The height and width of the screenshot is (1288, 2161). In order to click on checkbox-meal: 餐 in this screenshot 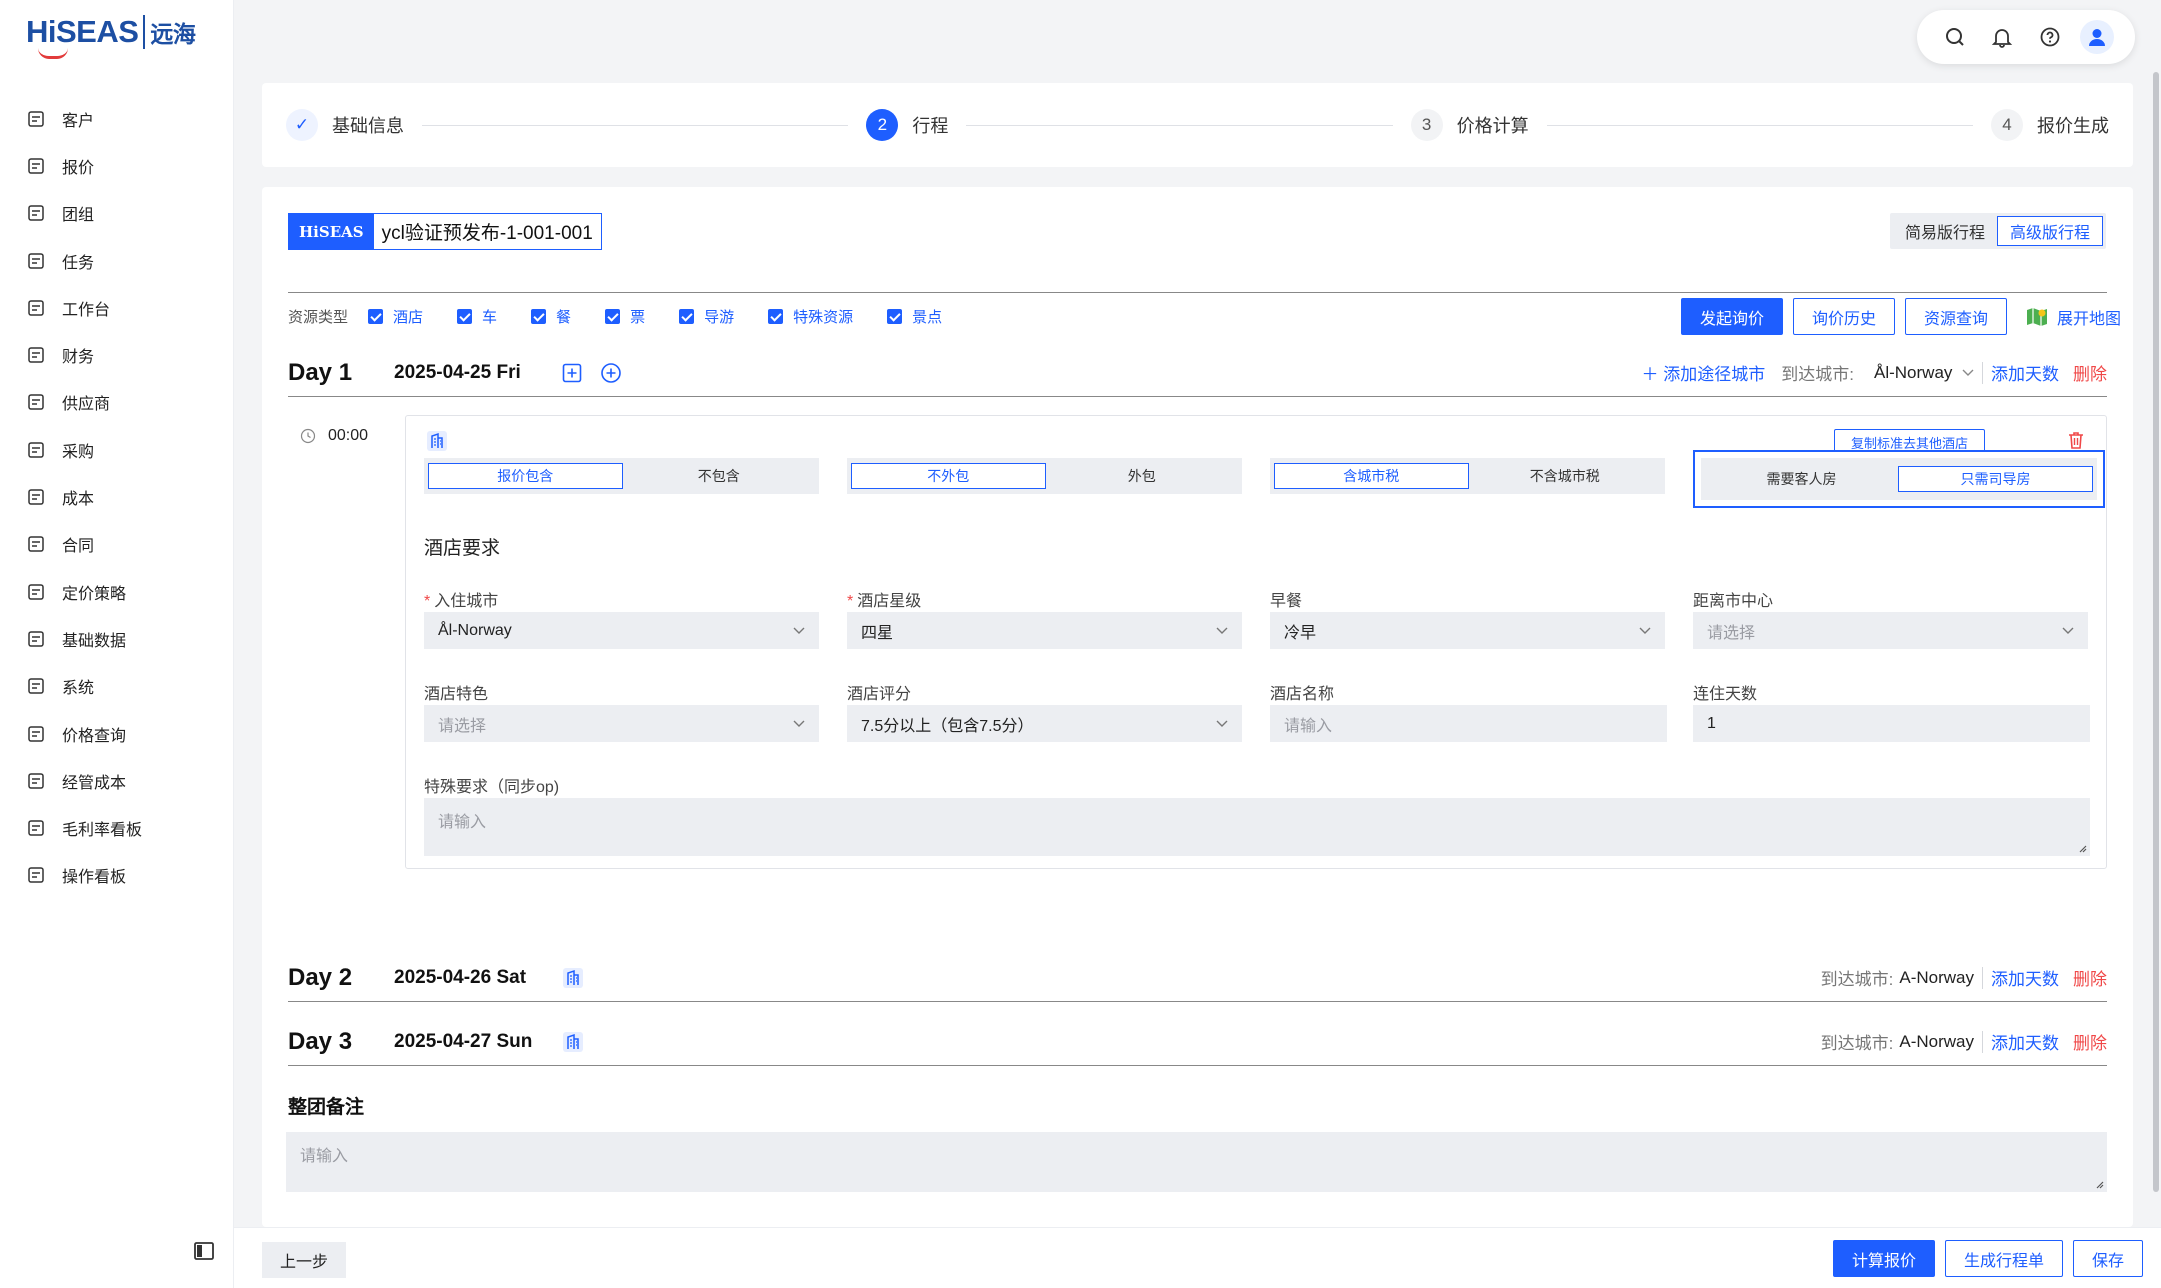, I will do `click(551, 316)`.